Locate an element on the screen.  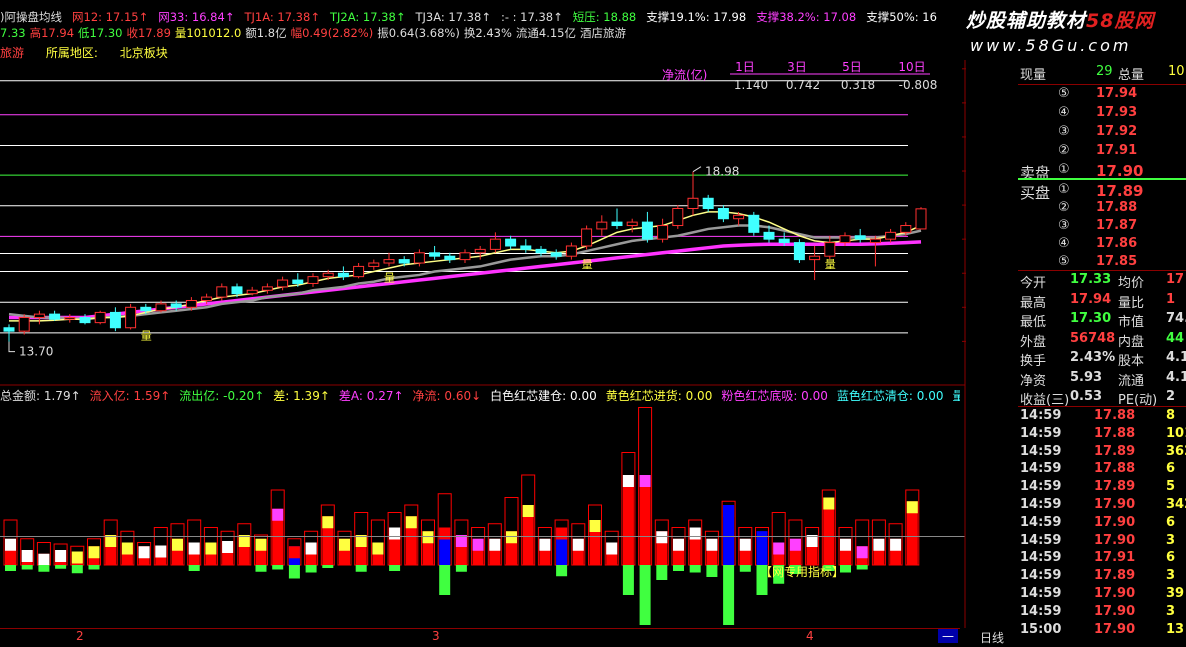
tick-row: 14:59 17.88 8 is located at coordinates (1102, 417).